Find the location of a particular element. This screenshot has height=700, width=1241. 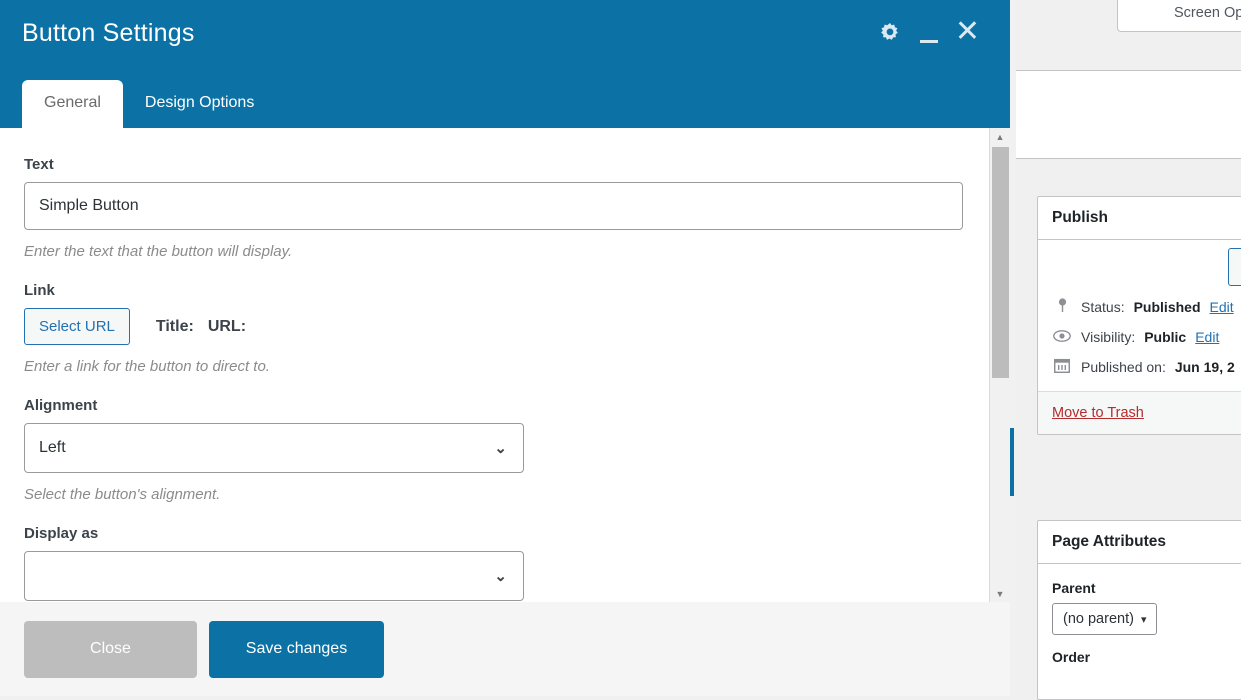

page-attributes-body: Parent (no parent) ▾ Order is located at coordinates (1139, 622).